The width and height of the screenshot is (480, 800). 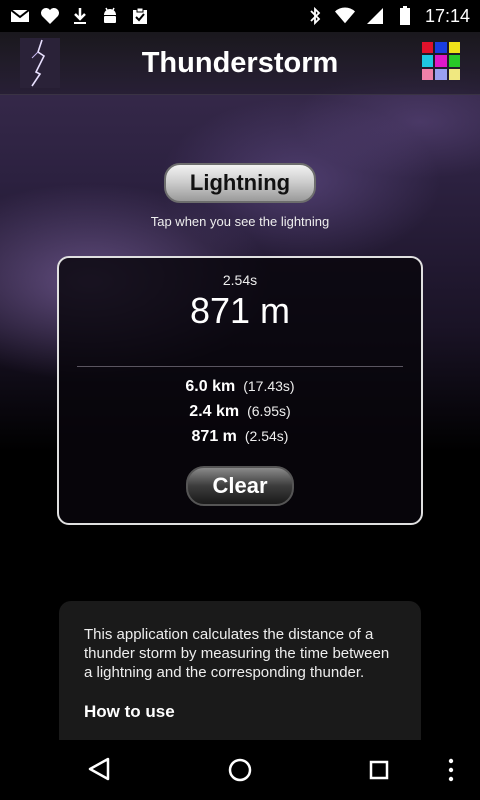 I want to click on history-distance: 871 m, so click(x=214, y=436).